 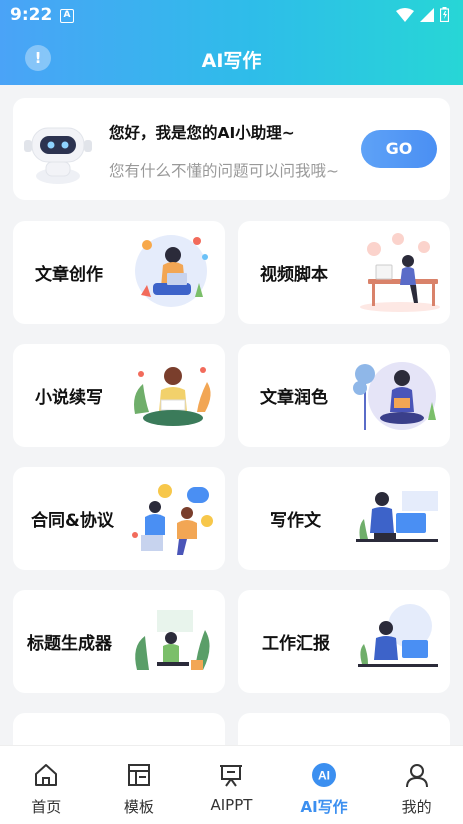 What do you see at coordinates (231, 42) in the screenshot?
I see `app-header: 9:22 A ! AI写作` at bounding box center [231, 42].